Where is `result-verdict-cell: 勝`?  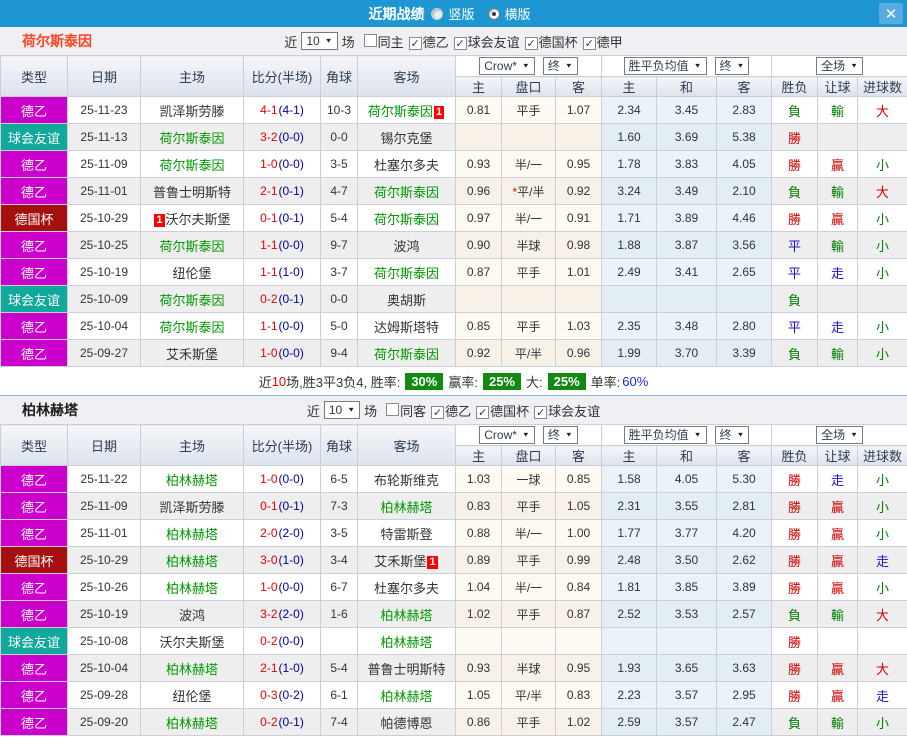
result-verdict-cell: 勝 is located at coordinates (795, 668).